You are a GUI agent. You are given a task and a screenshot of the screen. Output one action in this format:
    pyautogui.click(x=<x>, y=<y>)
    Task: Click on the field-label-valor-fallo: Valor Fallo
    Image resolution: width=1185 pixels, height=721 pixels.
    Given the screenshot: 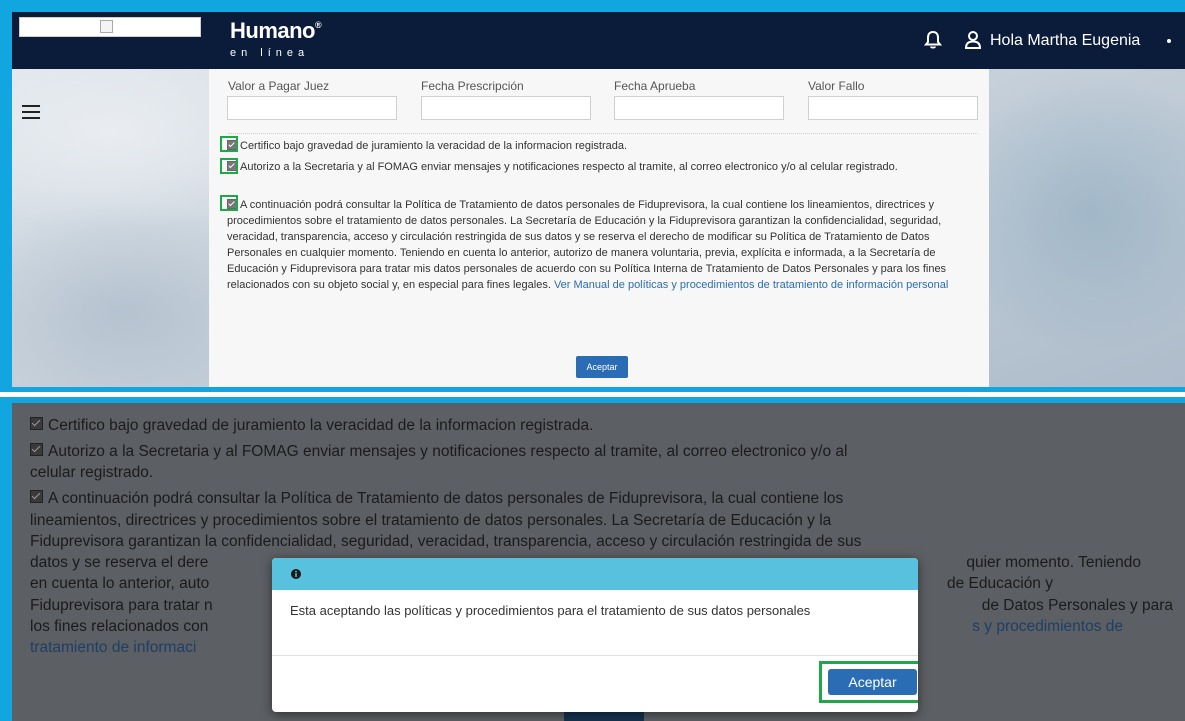 What is the action you would take?
    pyautogui.click(x=836, y=86)
    